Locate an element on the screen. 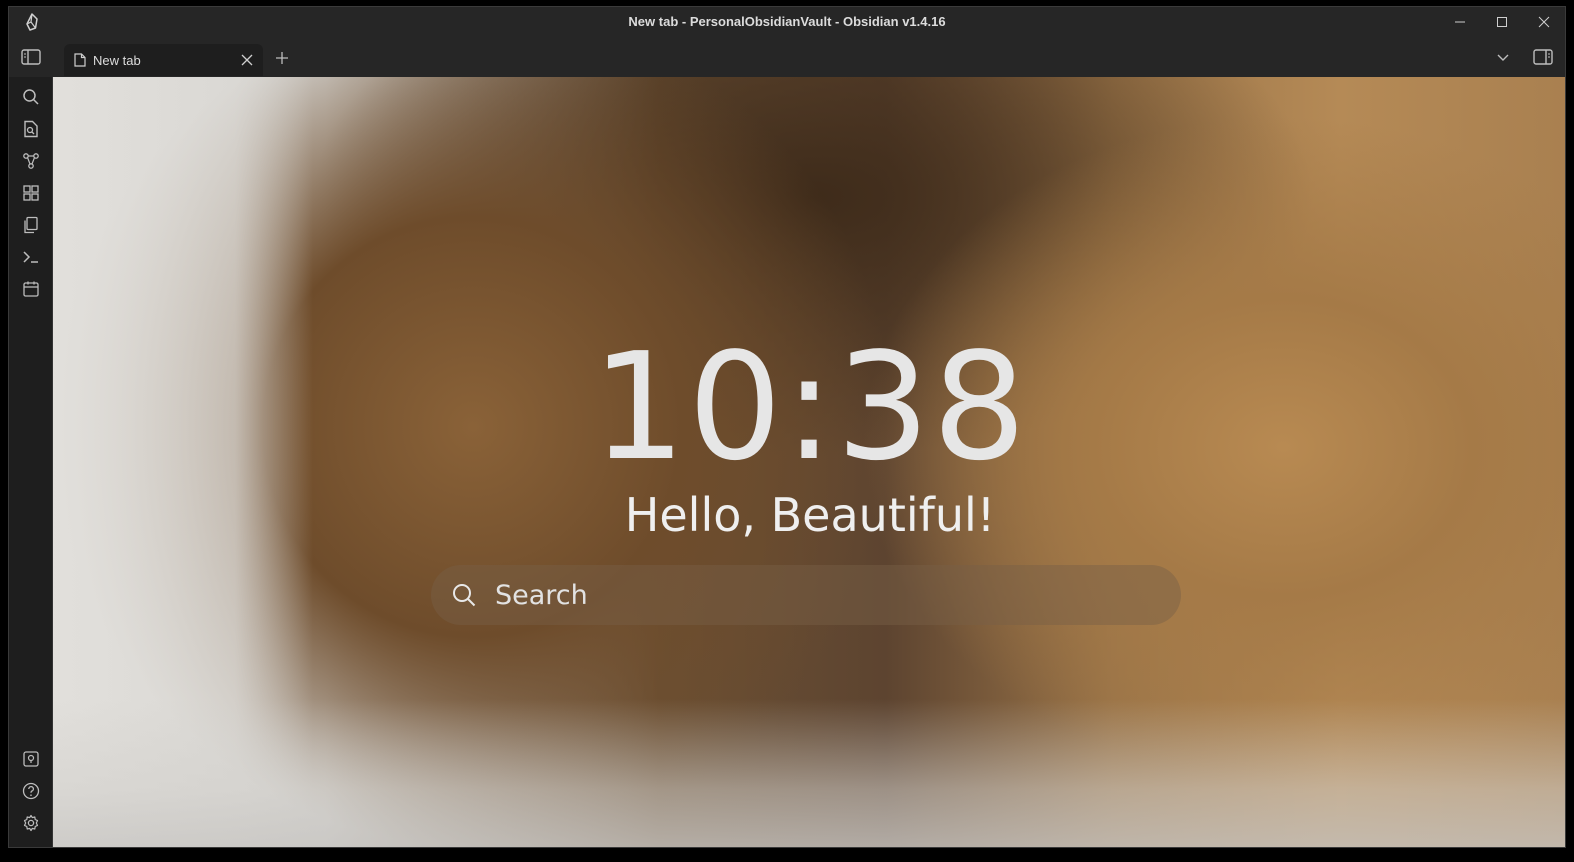 The image size is (1574, 862). ribbon-vault-switcher-button is located at coordinates (31, 759).